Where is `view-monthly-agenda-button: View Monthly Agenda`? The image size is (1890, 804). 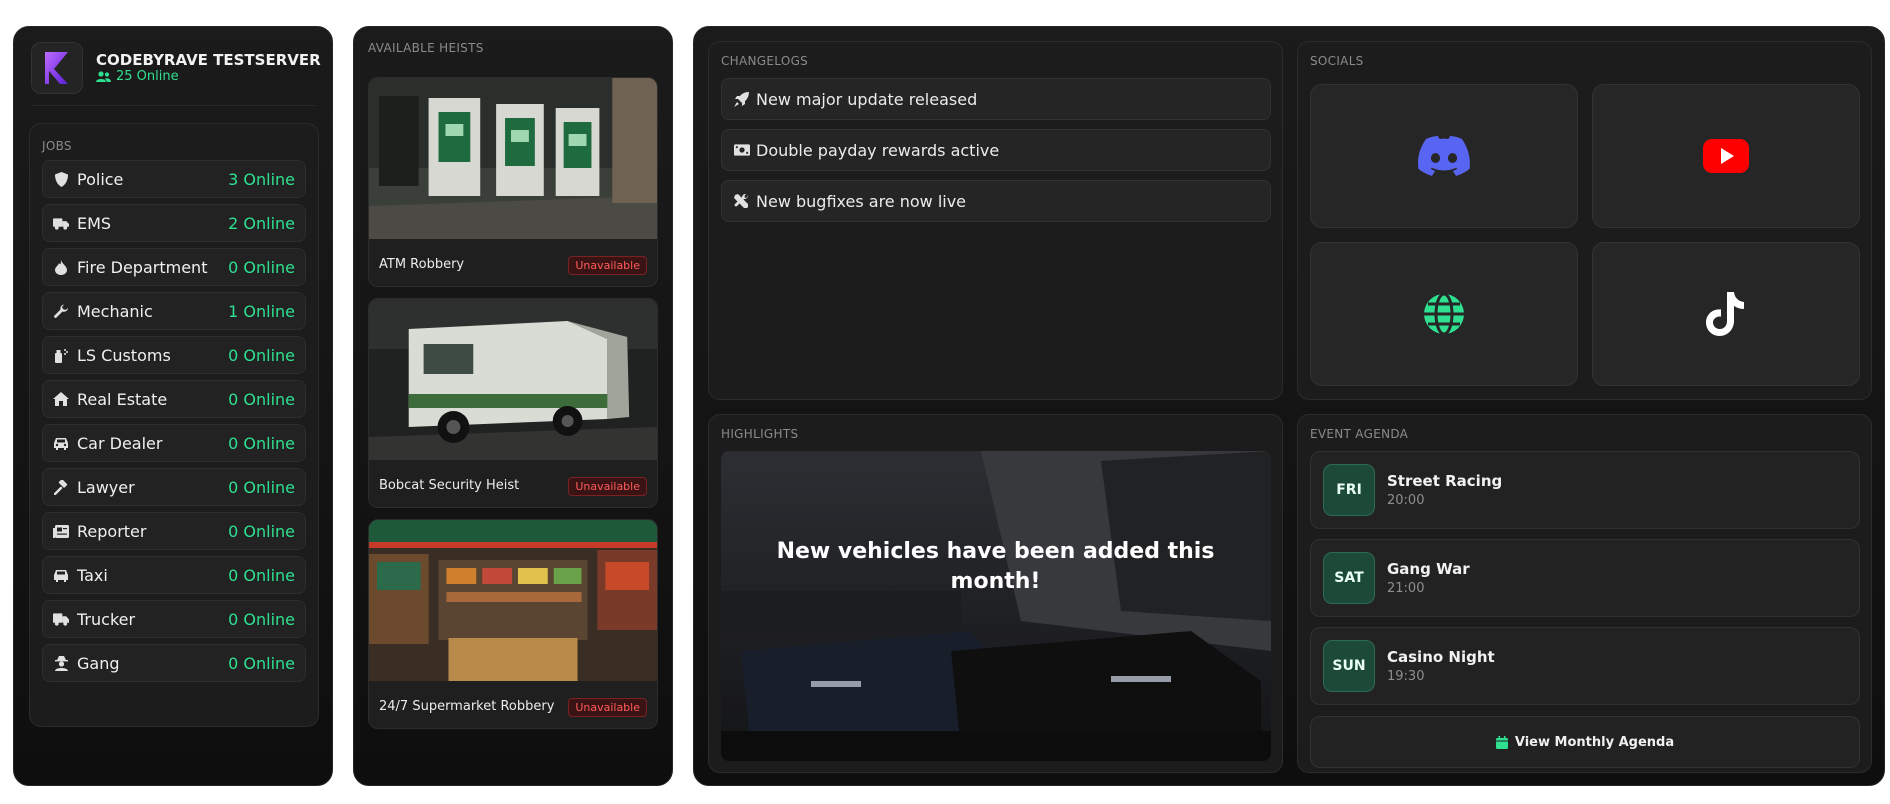 view-monthly-agenda-button: View Monthly Agenda is located at coordinates (1585, 742).